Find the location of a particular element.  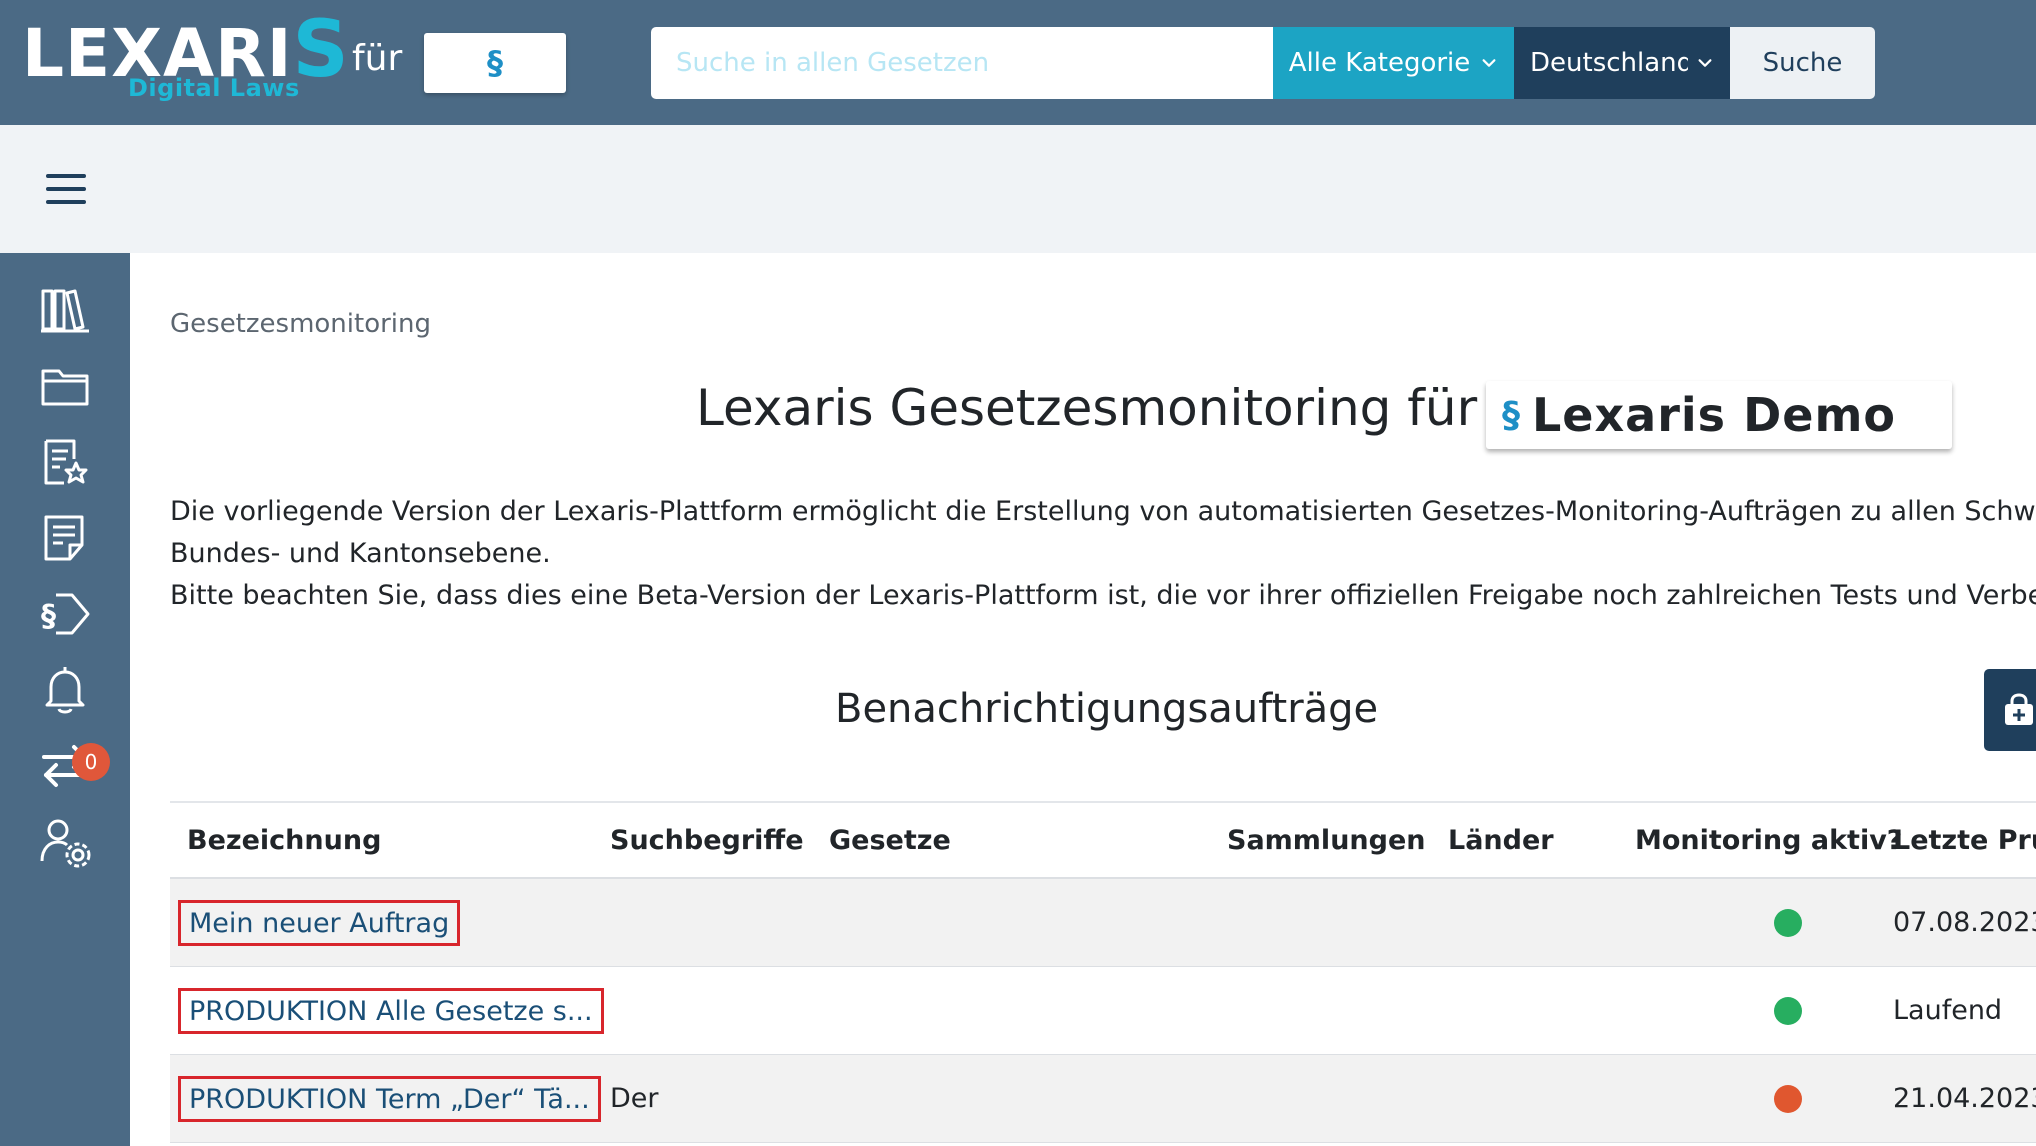

bell-icon is located at coordinates (65, 690).